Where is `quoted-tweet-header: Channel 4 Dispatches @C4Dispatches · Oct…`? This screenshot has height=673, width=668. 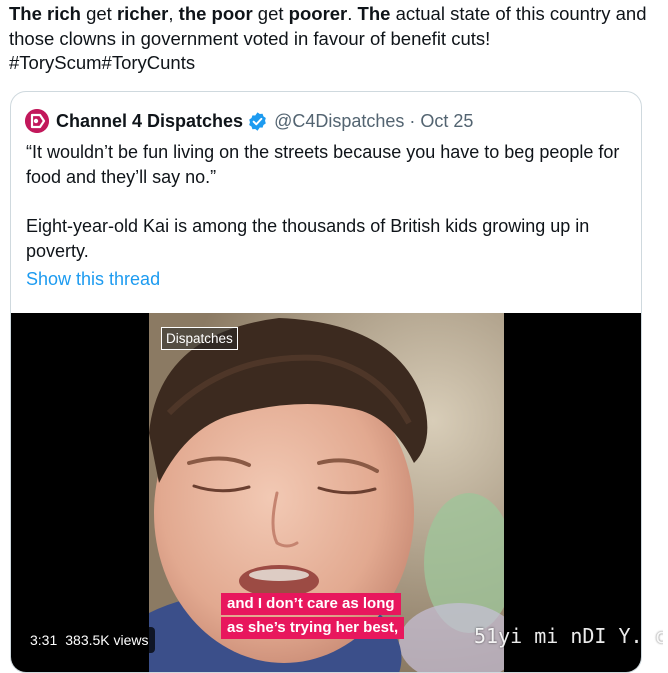
quoted-tweet-header: Channel 4 Dispatches @C4Dispatches · Oct… is located at coordinates (249, 121).